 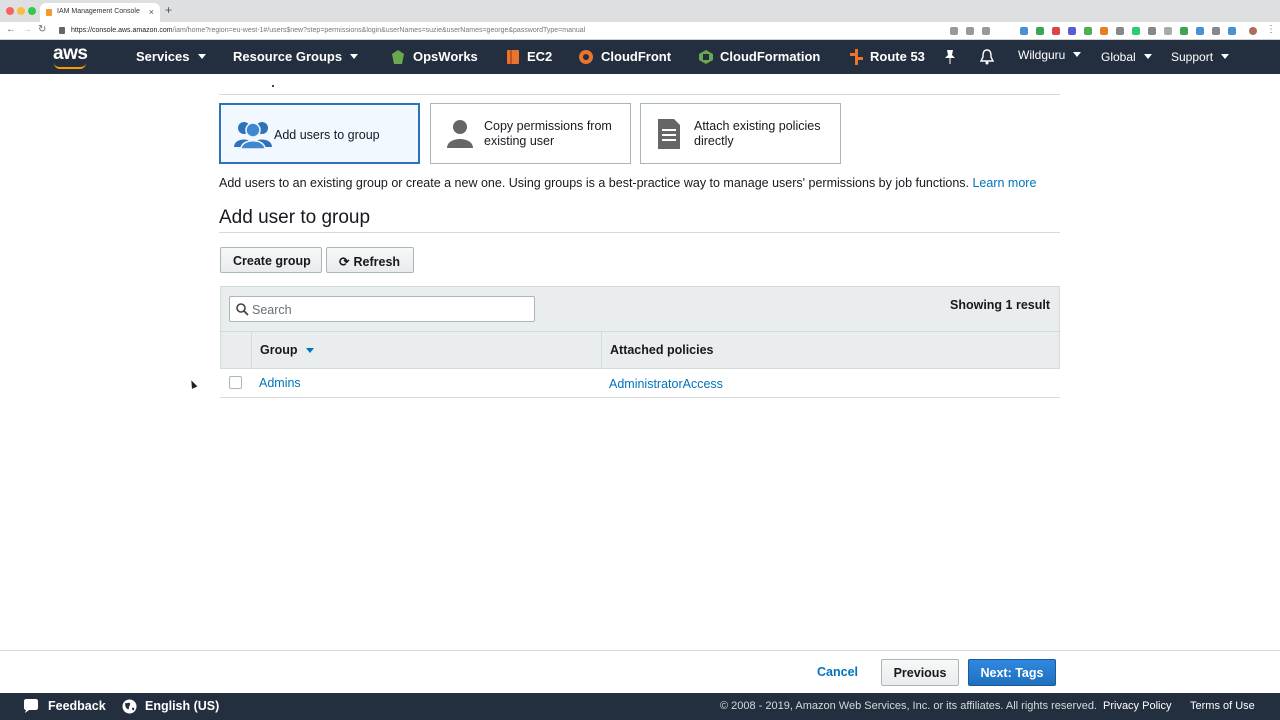 I want to click on key-icon, so click(x=954, y=31).